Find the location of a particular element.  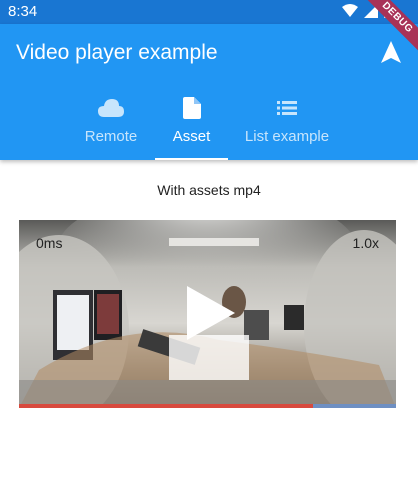

cloud-icon is located at coordinates (111, 108).